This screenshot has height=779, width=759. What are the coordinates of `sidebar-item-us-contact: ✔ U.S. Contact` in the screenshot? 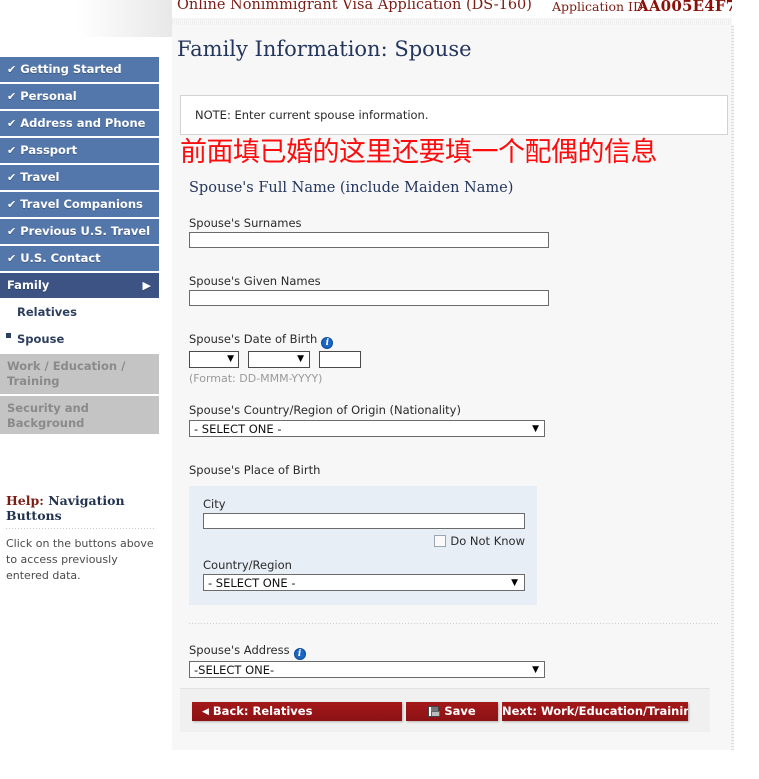 It's located at (79, 258).